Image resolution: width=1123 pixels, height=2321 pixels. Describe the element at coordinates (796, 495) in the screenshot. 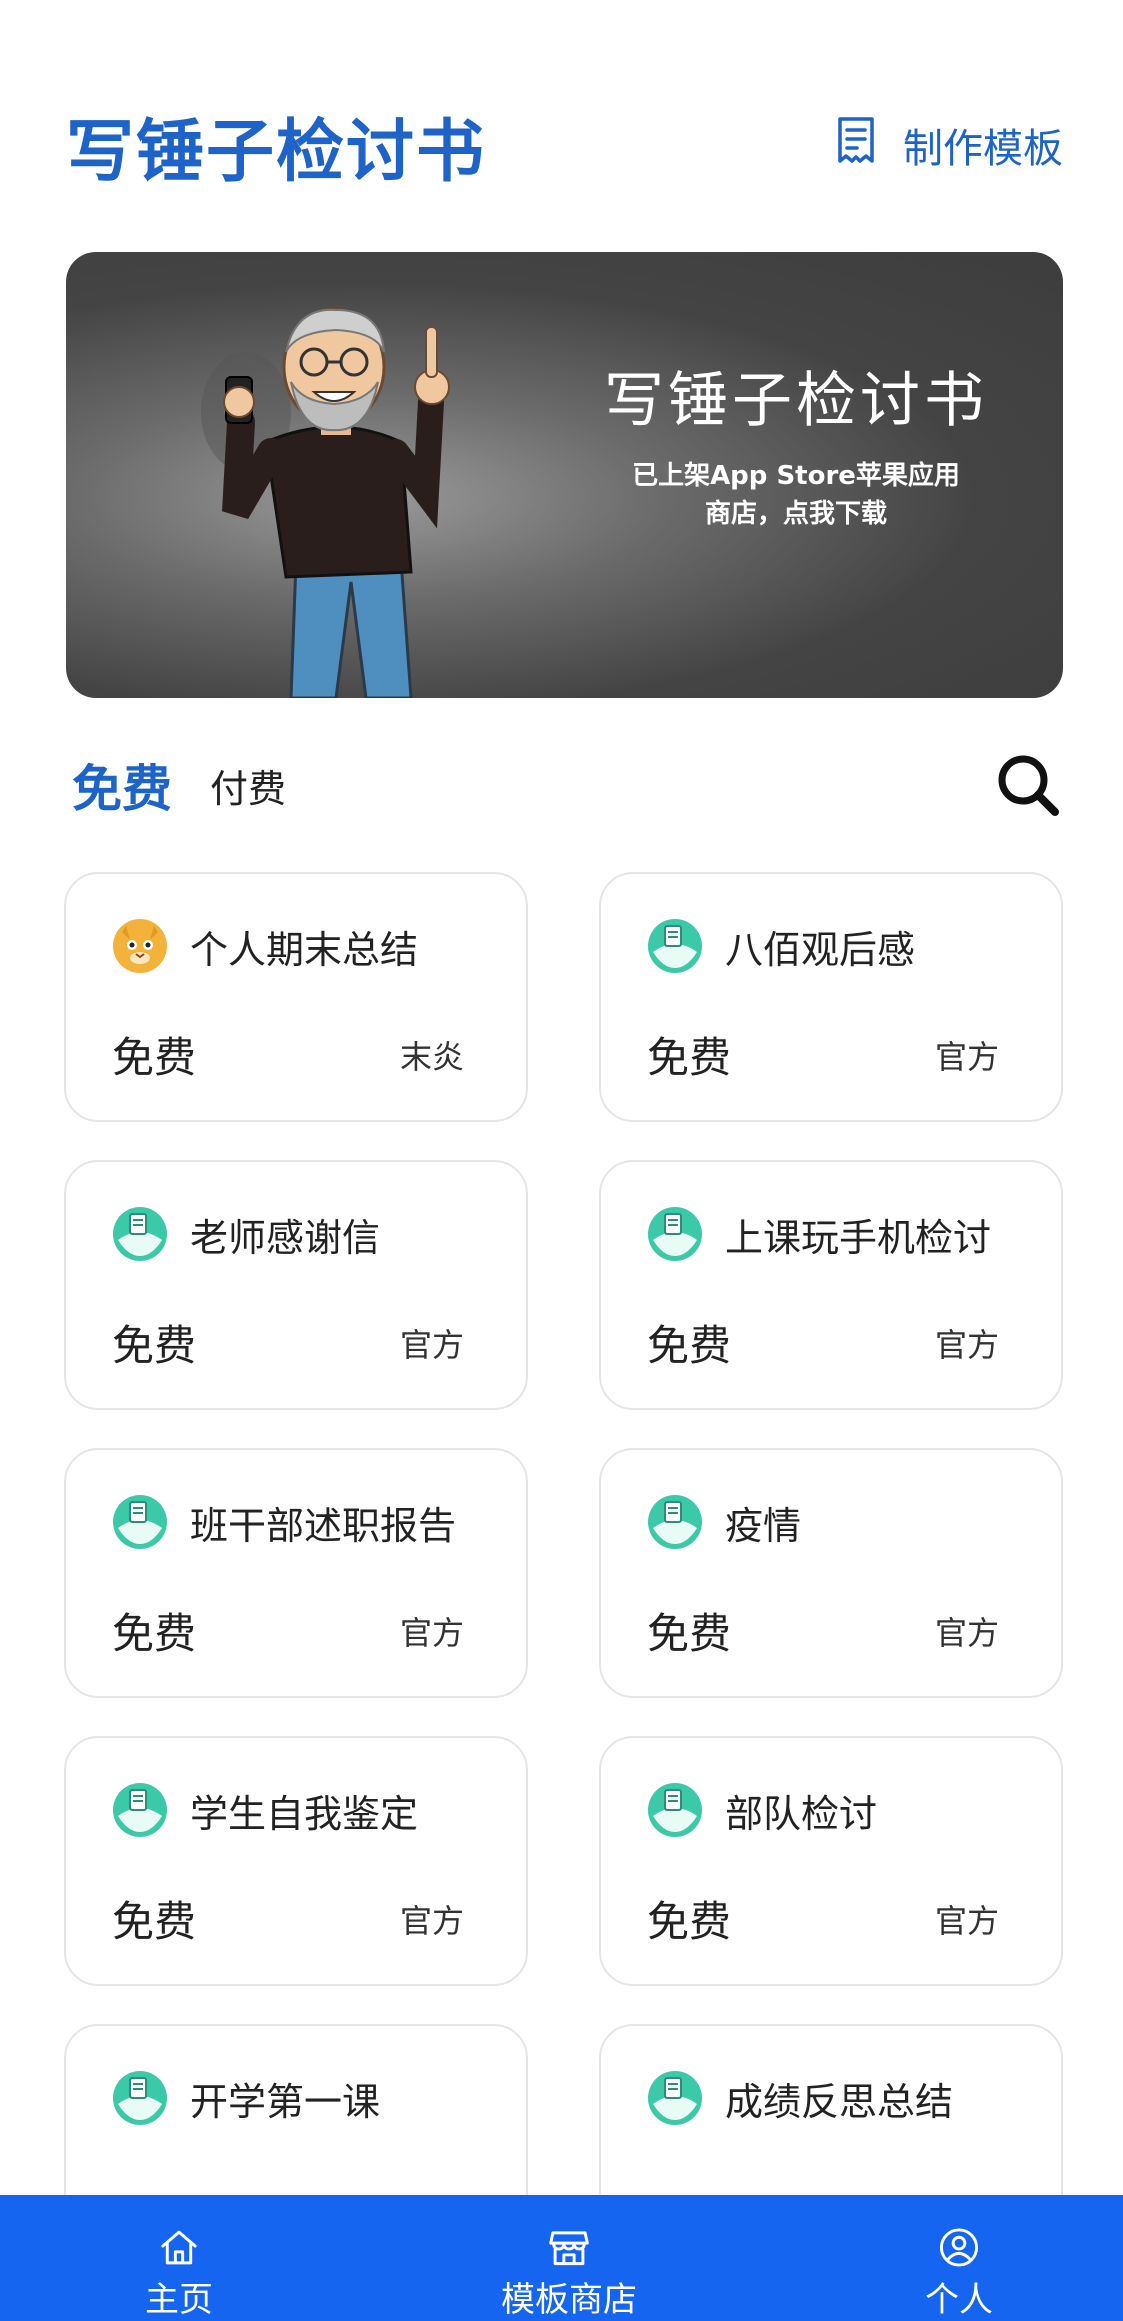

I see `banner-subtitle: 已上架App Store苹果应用商店，点我下载` at that location.